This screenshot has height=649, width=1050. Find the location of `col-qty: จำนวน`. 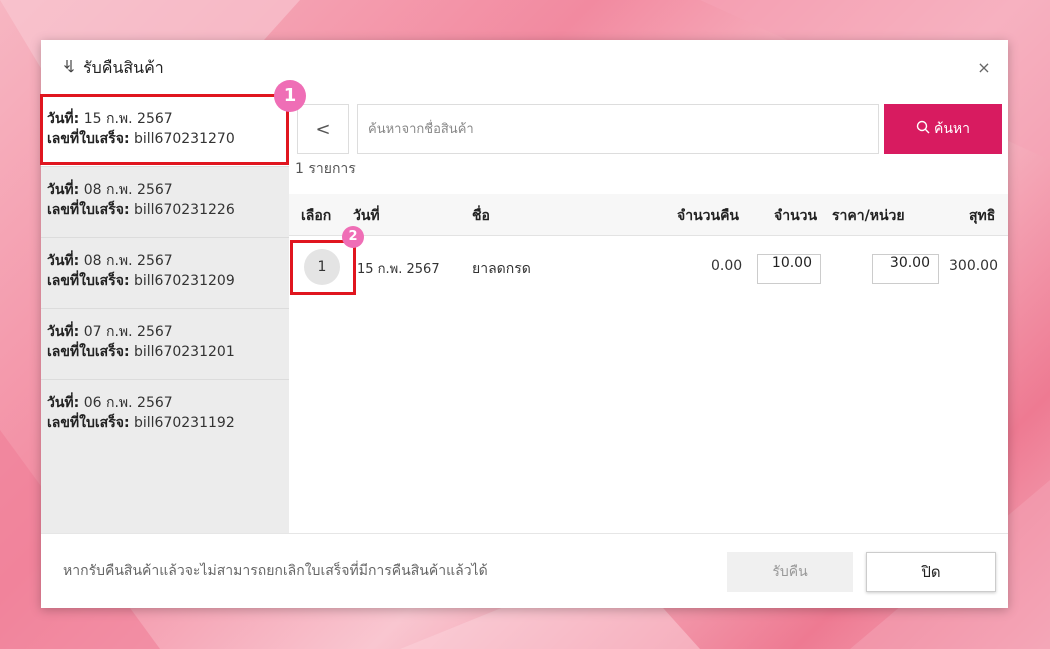

col-qty: จำนวน is located at coordinates (796, 216).